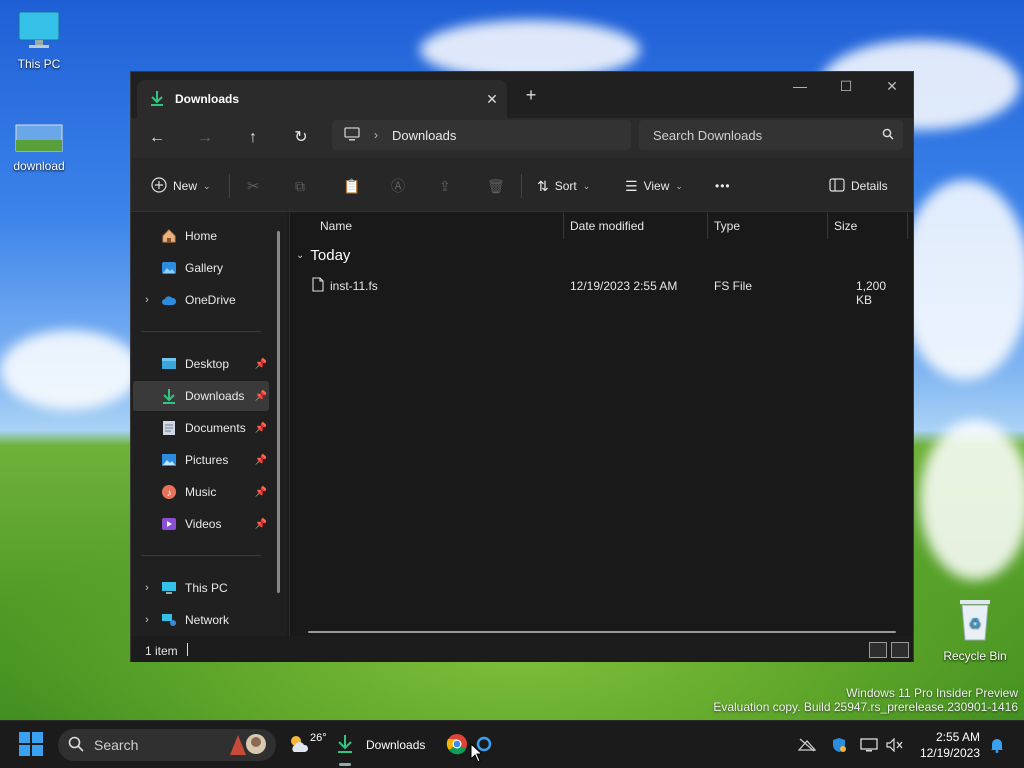 This screenshot has height=768, width=1024. Describe the element at coordinates (201, 428) in the screenshot. I see `nav-item-documents: Documents 📌` at that location.